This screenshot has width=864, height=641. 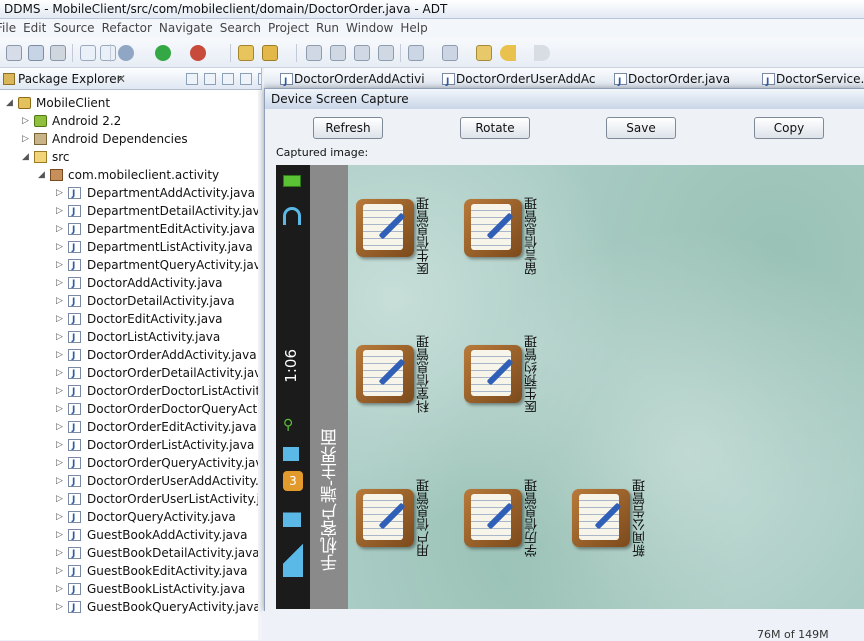 I want to click on maximize-icon, so click(x=259, y=79).